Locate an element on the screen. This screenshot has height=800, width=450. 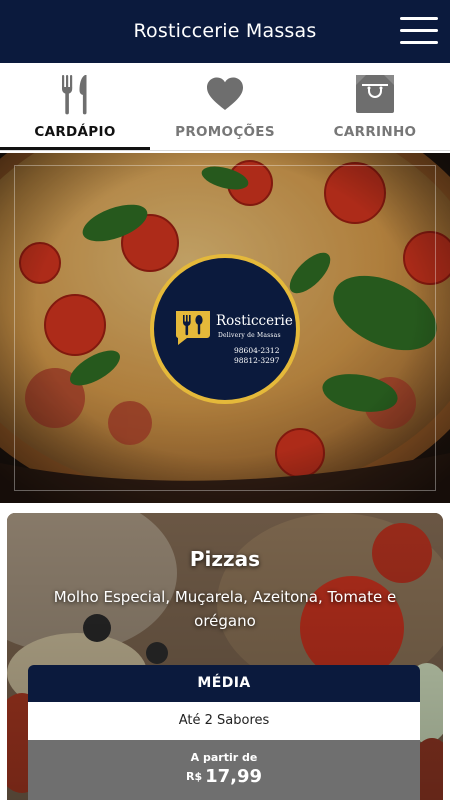
price-block: A partir de R$ 17,99 is located at coordinates (224, 770).